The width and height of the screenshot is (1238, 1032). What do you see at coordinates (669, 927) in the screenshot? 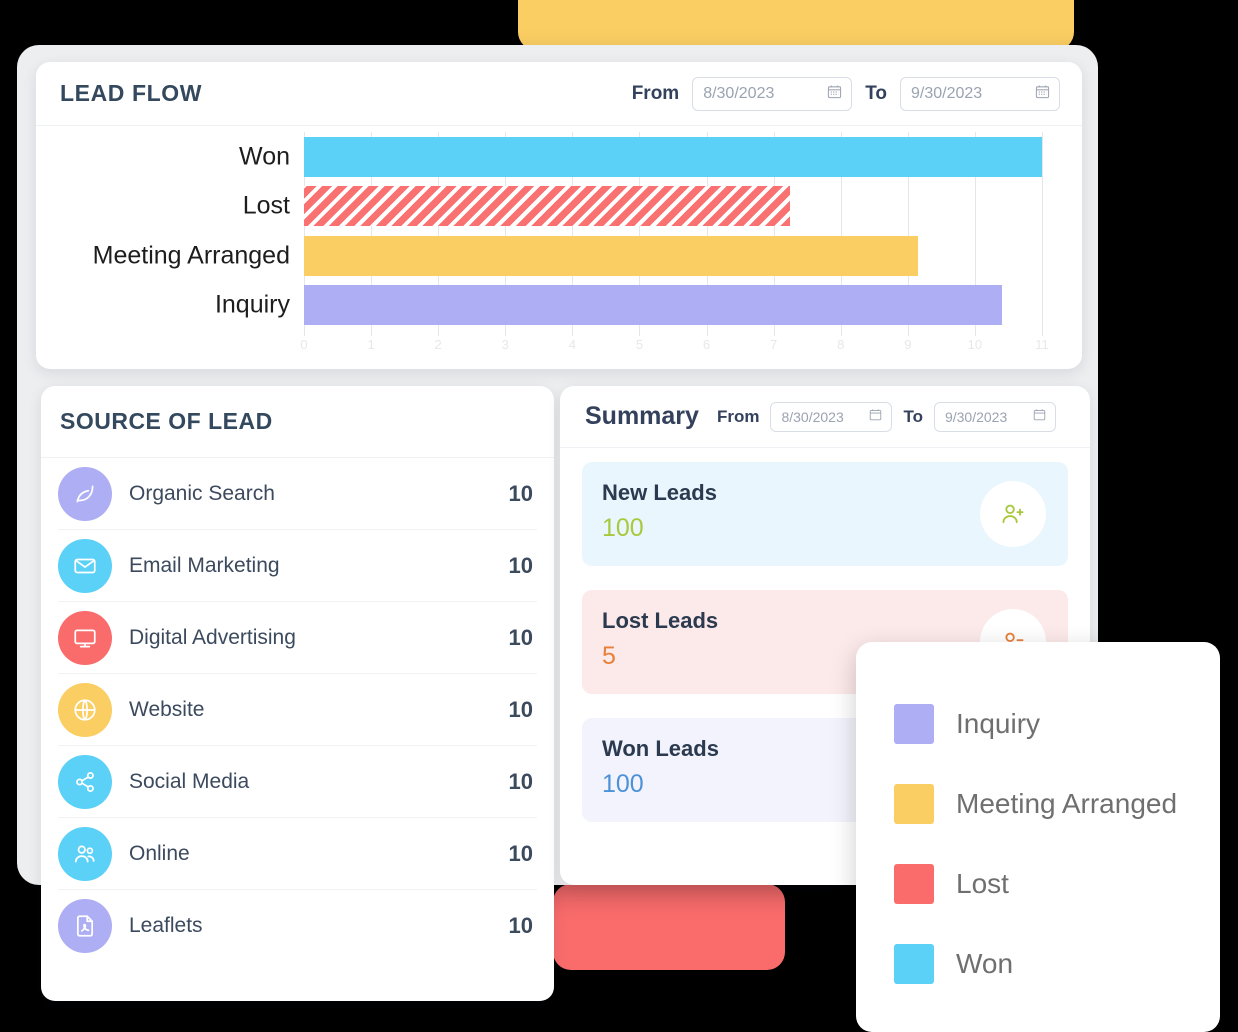
I see `decorative-red-card` at bounding box center [669, 927].